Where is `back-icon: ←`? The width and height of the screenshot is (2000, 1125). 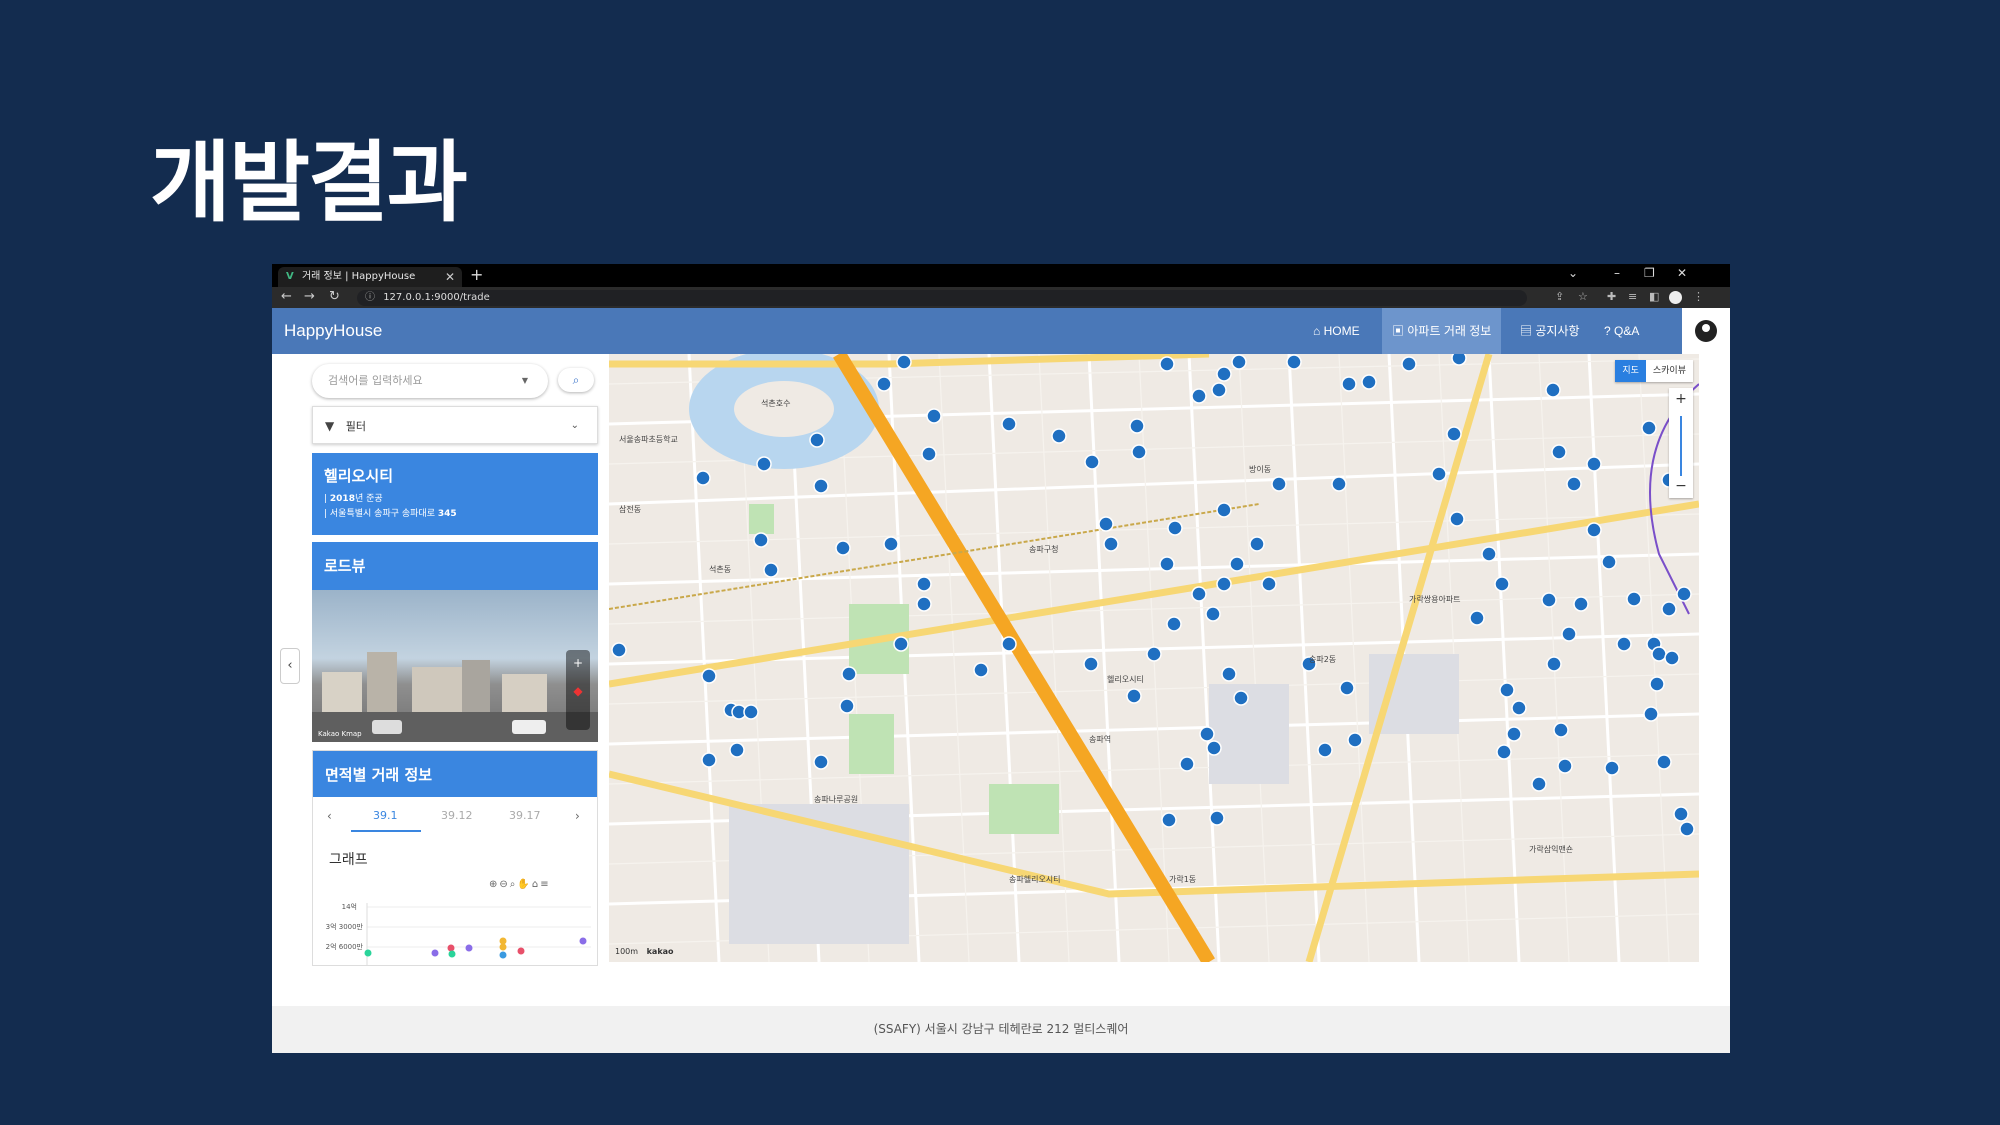
back-icon: ← is located at coordinates (286, 296).